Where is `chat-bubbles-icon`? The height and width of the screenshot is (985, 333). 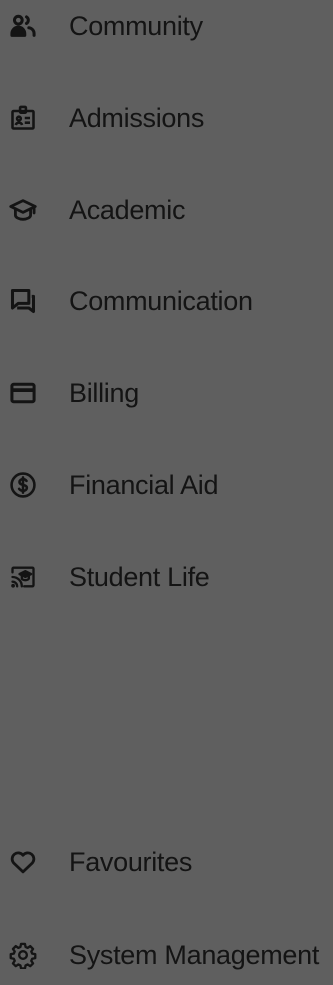
chat-bubbles-icon is located at coordinates (23, 301).